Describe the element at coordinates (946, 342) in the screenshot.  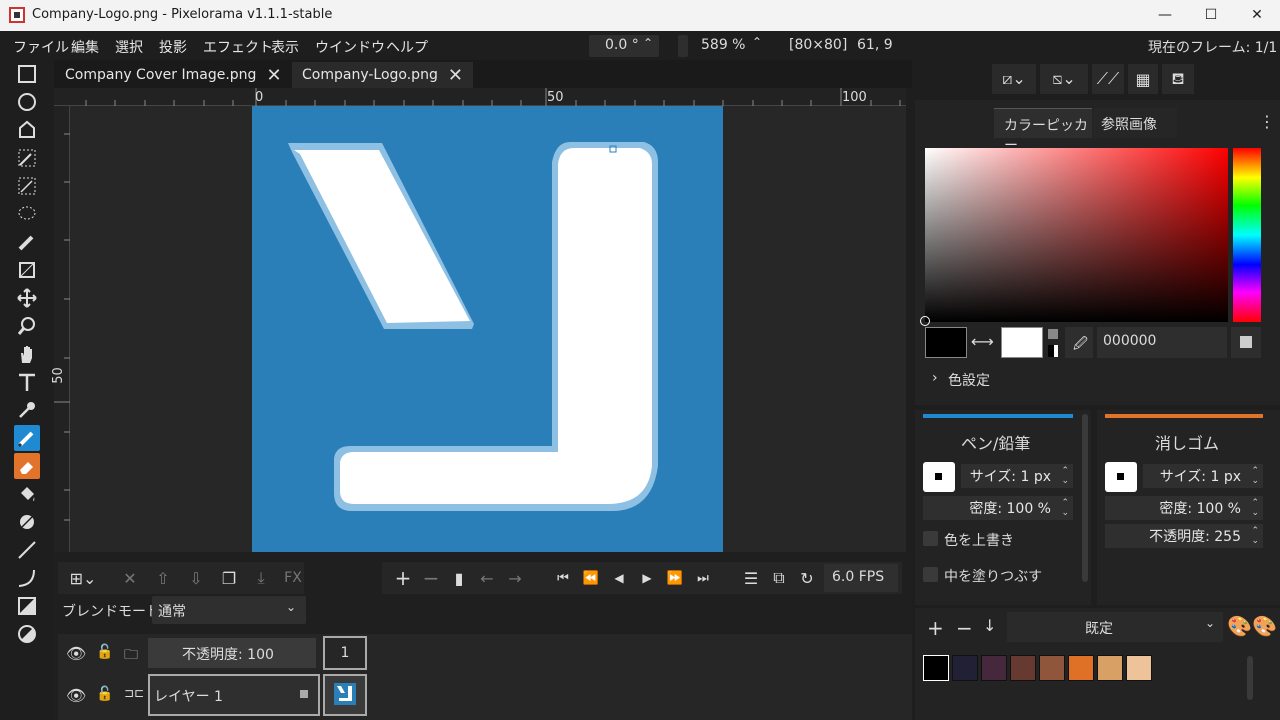
I see `primary-color-swatch` at that location.